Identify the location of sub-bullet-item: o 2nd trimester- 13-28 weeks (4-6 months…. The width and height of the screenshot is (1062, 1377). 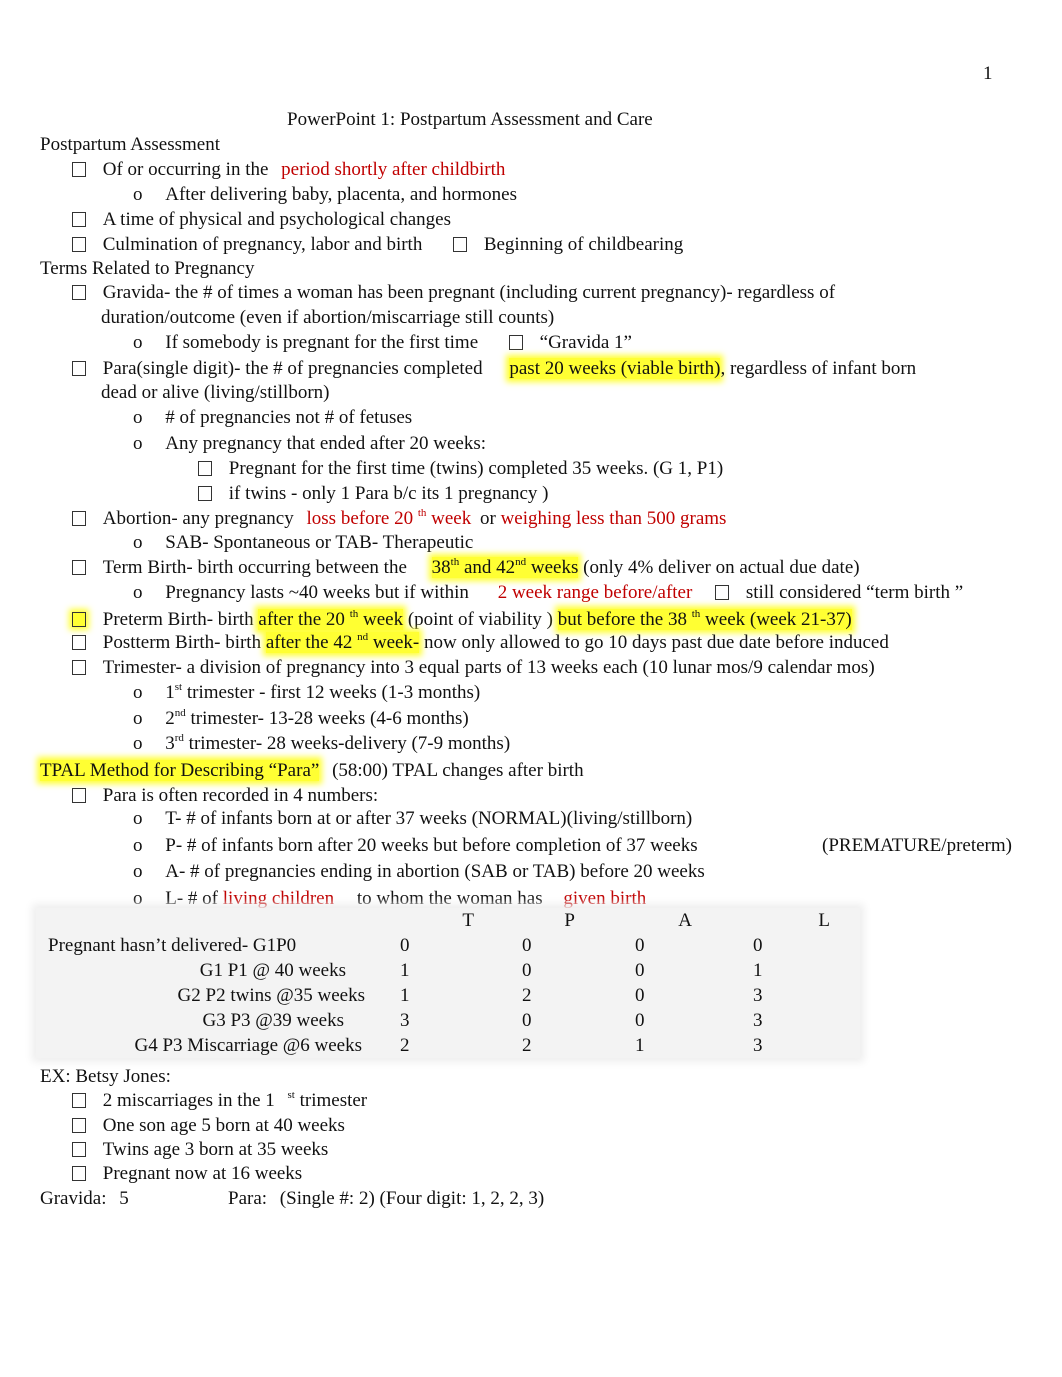
(301, 718).